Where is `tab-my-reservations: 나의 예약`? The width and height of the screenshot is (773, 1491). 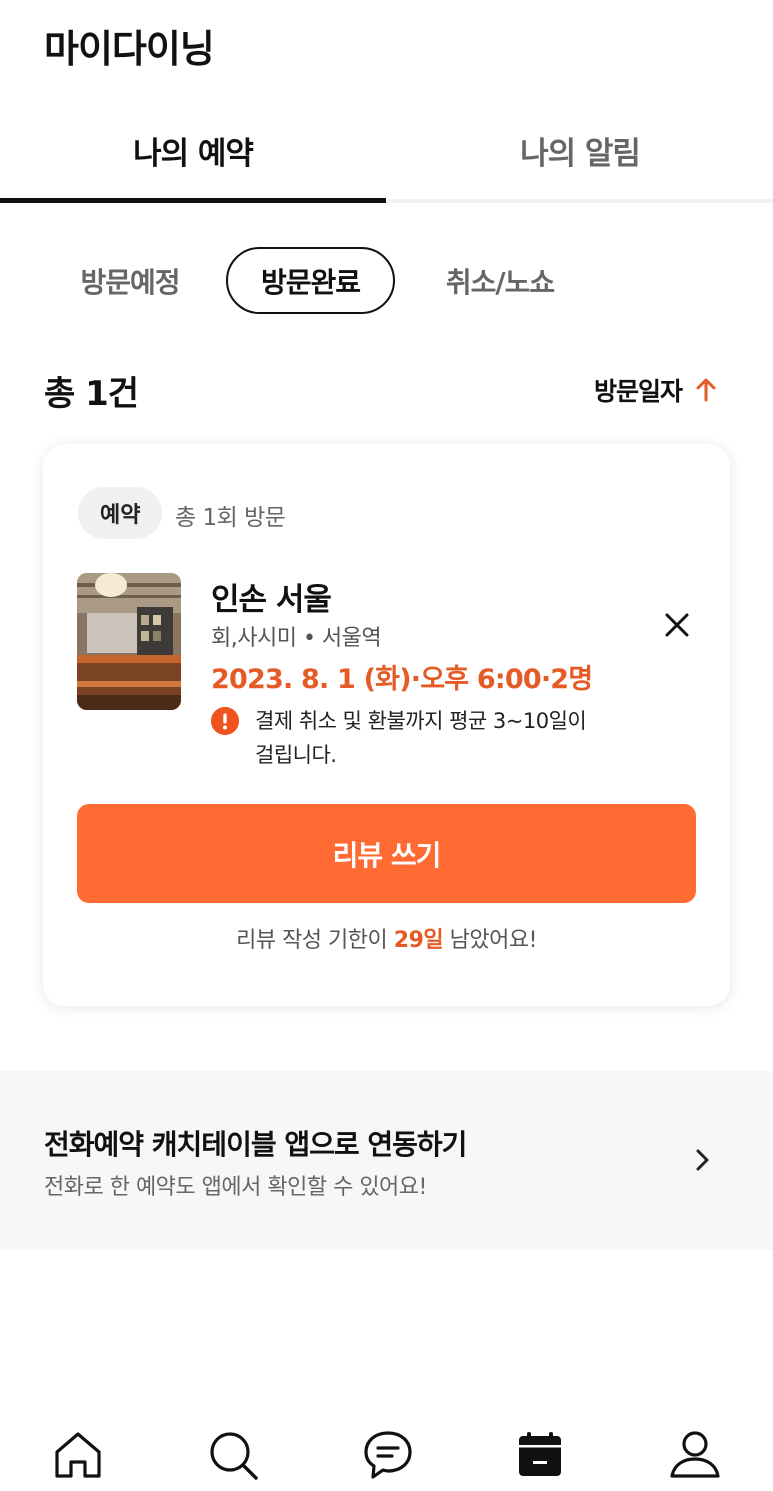 tab-my-reservations: 나의 예약 is located at coordinates (193, 150).